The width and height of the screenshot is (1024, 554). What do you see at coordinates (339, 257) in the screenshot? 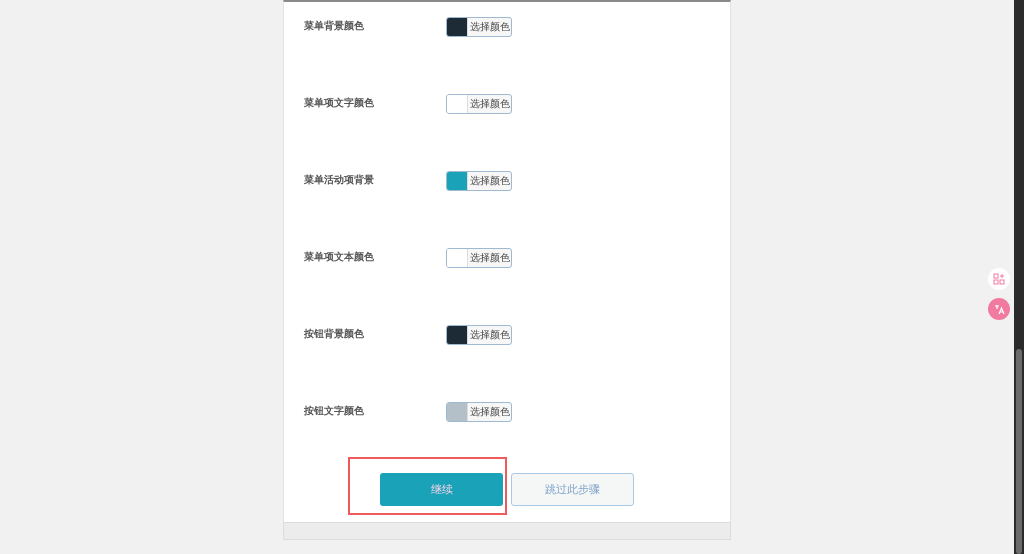
I see `setting-label: 菜单项文本颜色` at bounding box center [339, 257].